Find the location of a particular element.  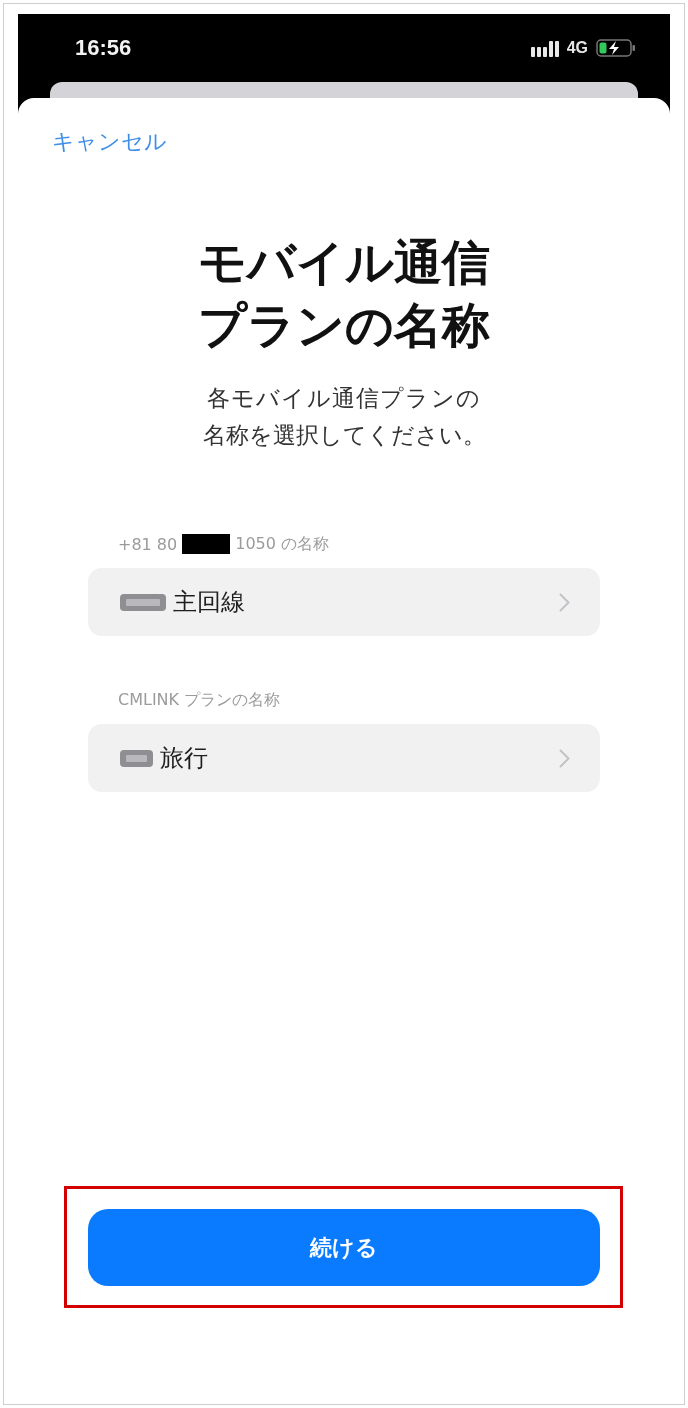

status-time: 16:56 is located at coordinates (103, 48).